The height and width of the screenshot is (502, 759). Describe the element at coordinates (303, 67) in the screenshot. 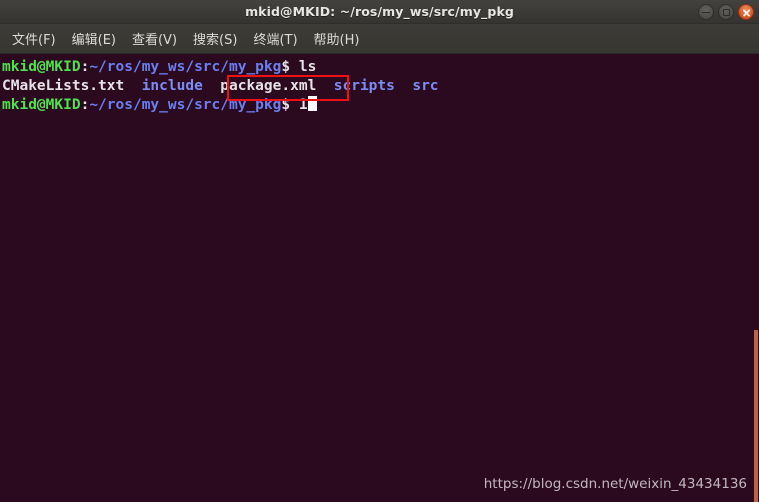

I see `terminal-command-ls: ls` at that location.